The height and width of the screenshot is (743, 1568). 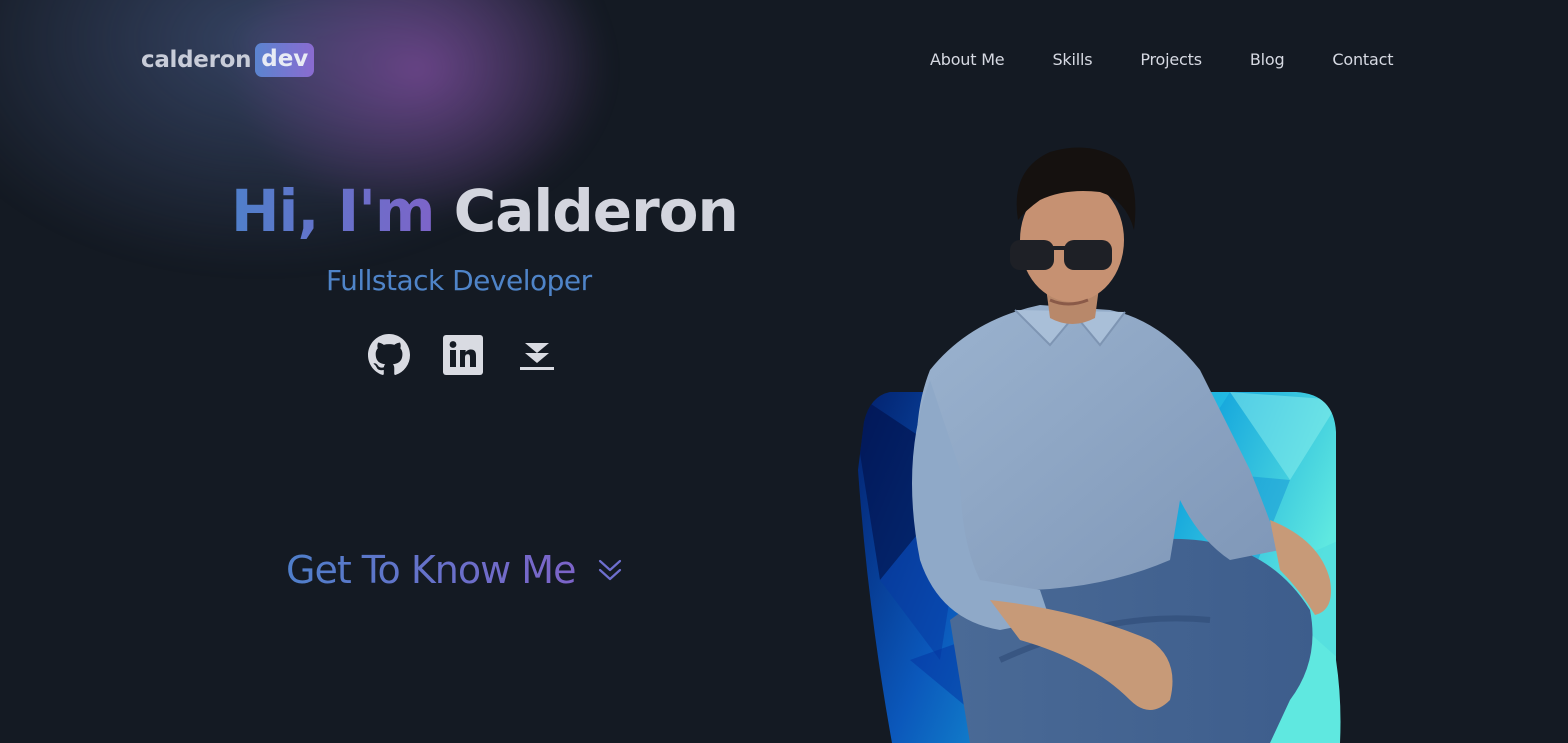 I want to click on main-nav: About Me Skills Projects Blog Contact, so click(x=1185, y=59).